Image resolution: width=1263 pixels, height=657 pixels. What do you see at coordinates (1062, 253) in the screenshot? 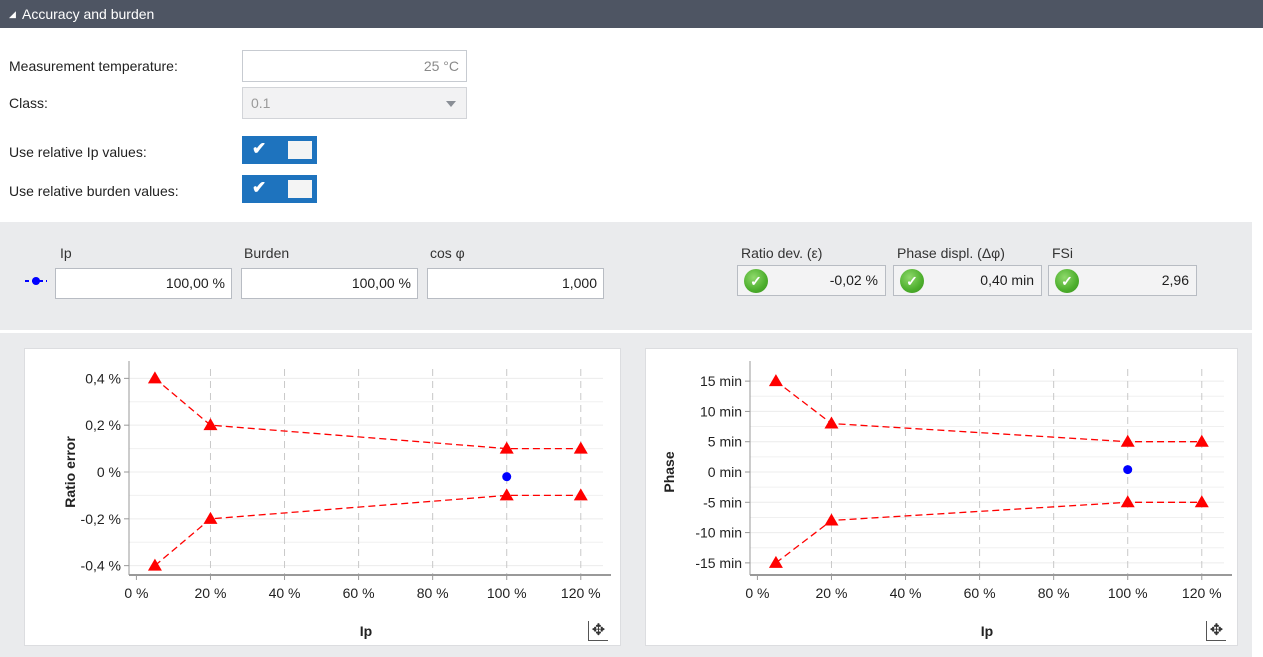
I see `fsi-header: FSi` at bounding box center [1062, 253].